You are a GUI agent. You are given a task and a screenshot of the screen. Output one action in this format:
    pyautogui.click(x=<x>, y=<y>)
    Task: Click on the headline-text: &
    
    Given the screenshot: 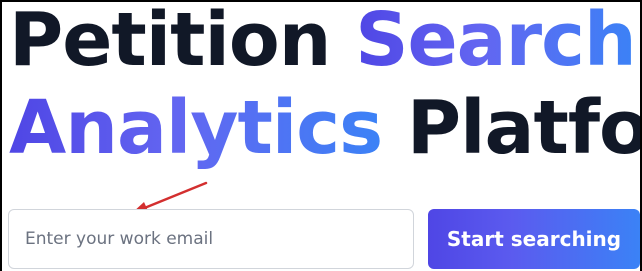 What is the action you would take?
    pyautogui.click(x=638, y=42)
    